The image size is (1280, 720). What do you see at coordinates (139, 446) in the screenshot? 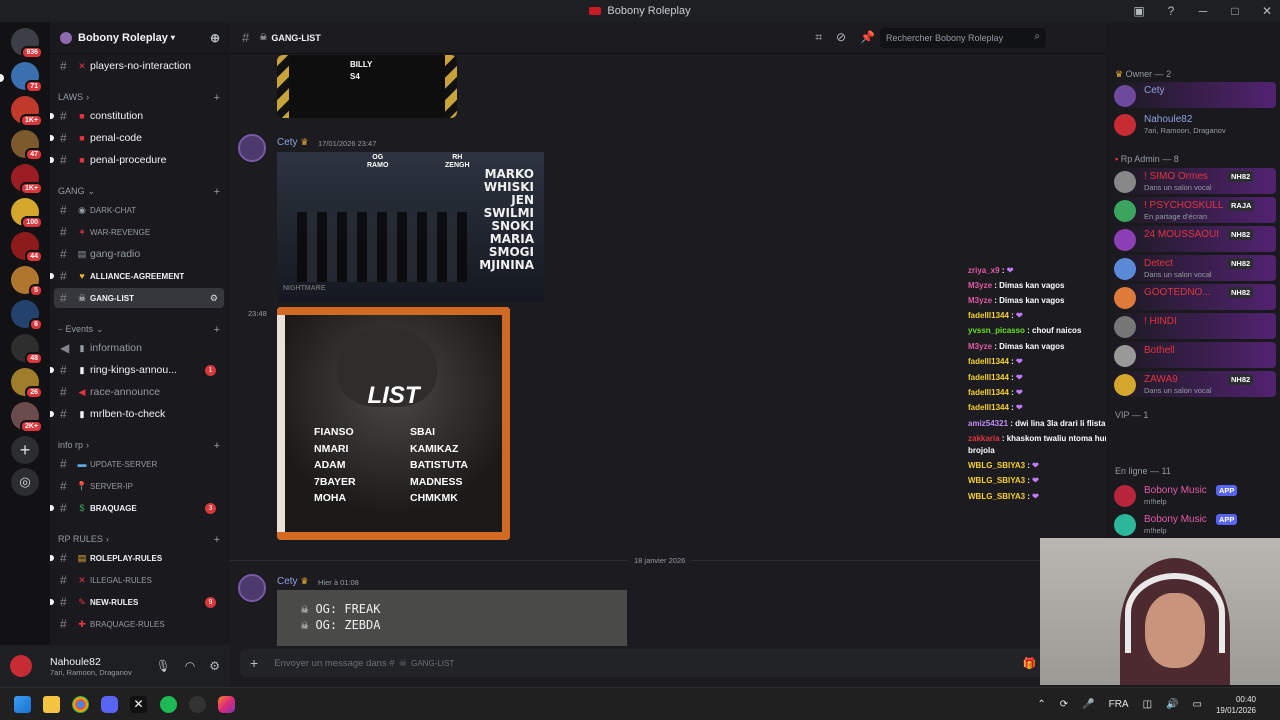
I see `category-info-rp: info rp › +` at bounding box center [139, 446].